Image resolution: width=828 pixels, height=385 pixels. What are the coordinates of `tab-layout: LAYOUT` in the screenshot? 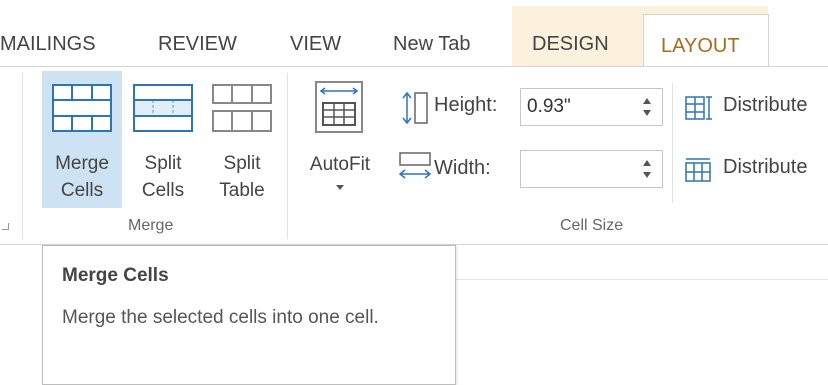 It's located at (706, 41).